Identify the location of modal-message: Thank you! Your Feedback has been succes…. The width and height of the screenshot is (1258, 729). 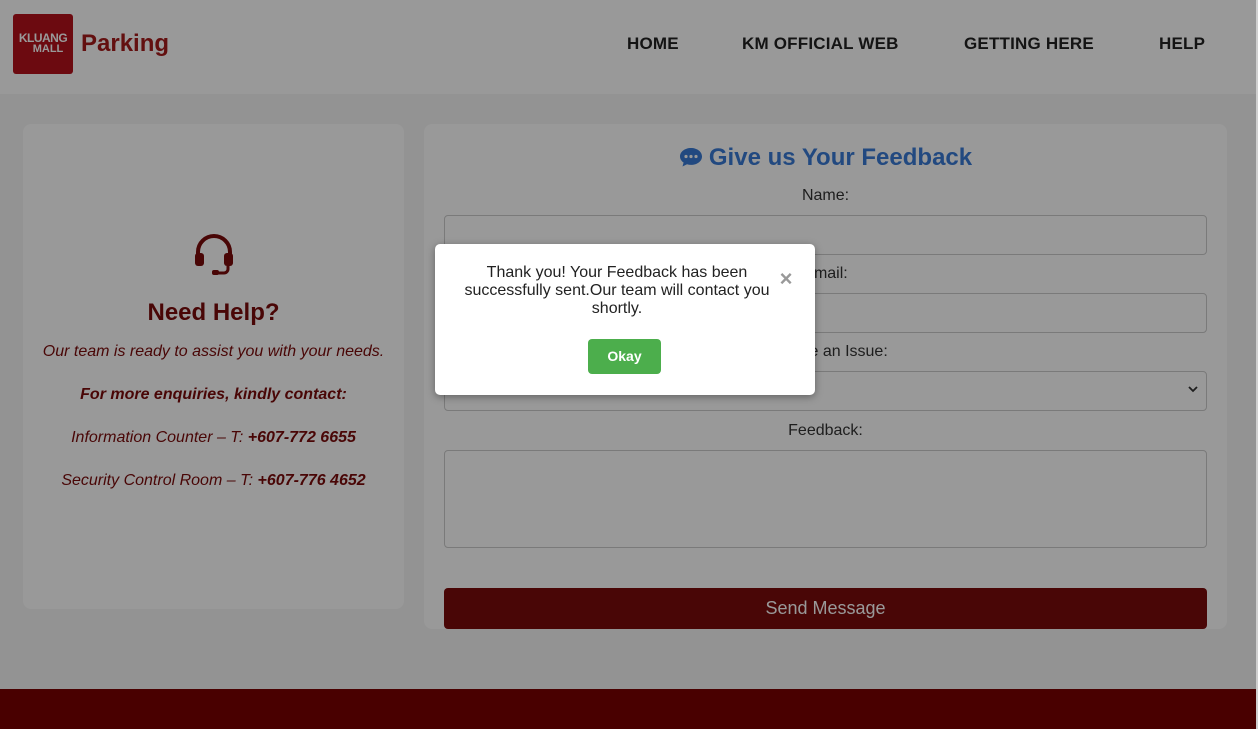
(617, 290).